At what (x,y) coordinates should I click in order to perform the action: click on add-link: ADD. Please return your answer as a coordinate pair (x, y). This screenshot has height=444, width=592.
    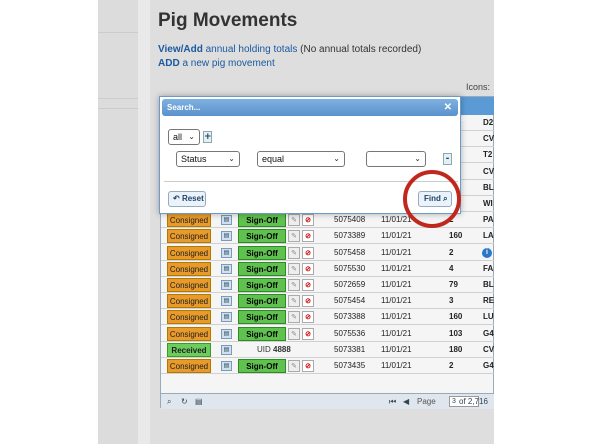
    Looking at the image, I should click on (169, 63).